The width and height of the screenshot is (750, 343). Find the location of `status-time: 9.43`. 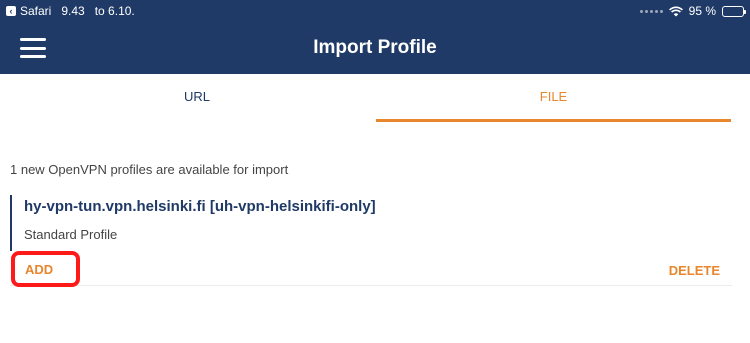

status-time: 9.43 is located at coordinates (73, 11).